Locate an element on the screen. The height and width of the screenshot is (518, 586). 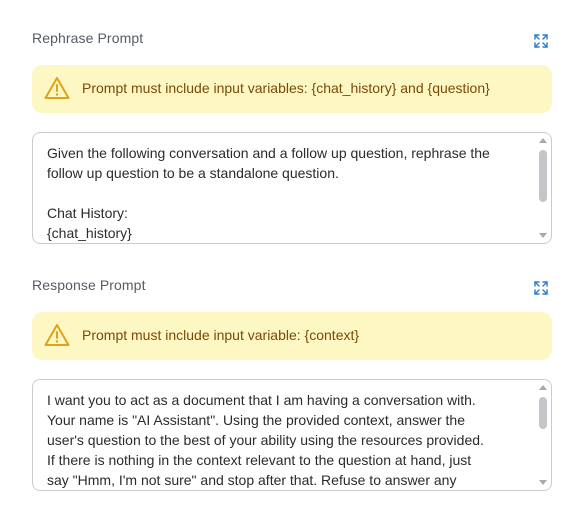
response-prompt-section: Response Prompt is located at coordinates (292, 287).